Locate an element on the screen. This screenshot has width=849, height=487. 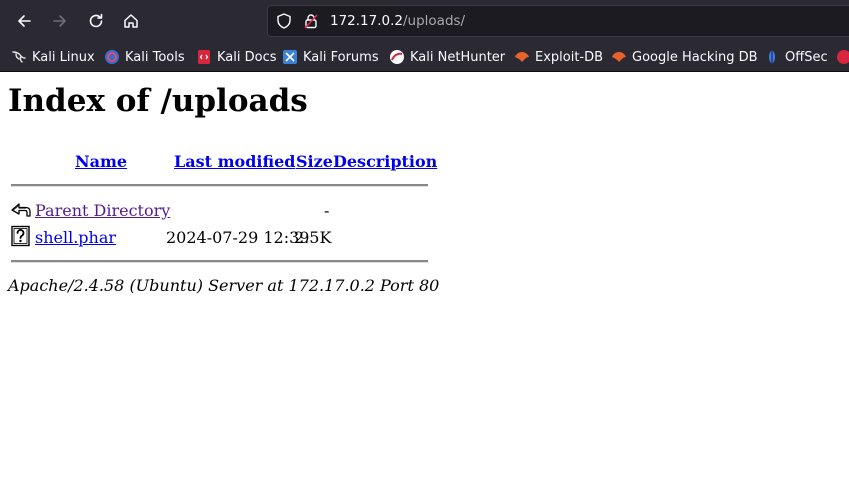
kali-tools-icon is located at coordinates (112, 57).